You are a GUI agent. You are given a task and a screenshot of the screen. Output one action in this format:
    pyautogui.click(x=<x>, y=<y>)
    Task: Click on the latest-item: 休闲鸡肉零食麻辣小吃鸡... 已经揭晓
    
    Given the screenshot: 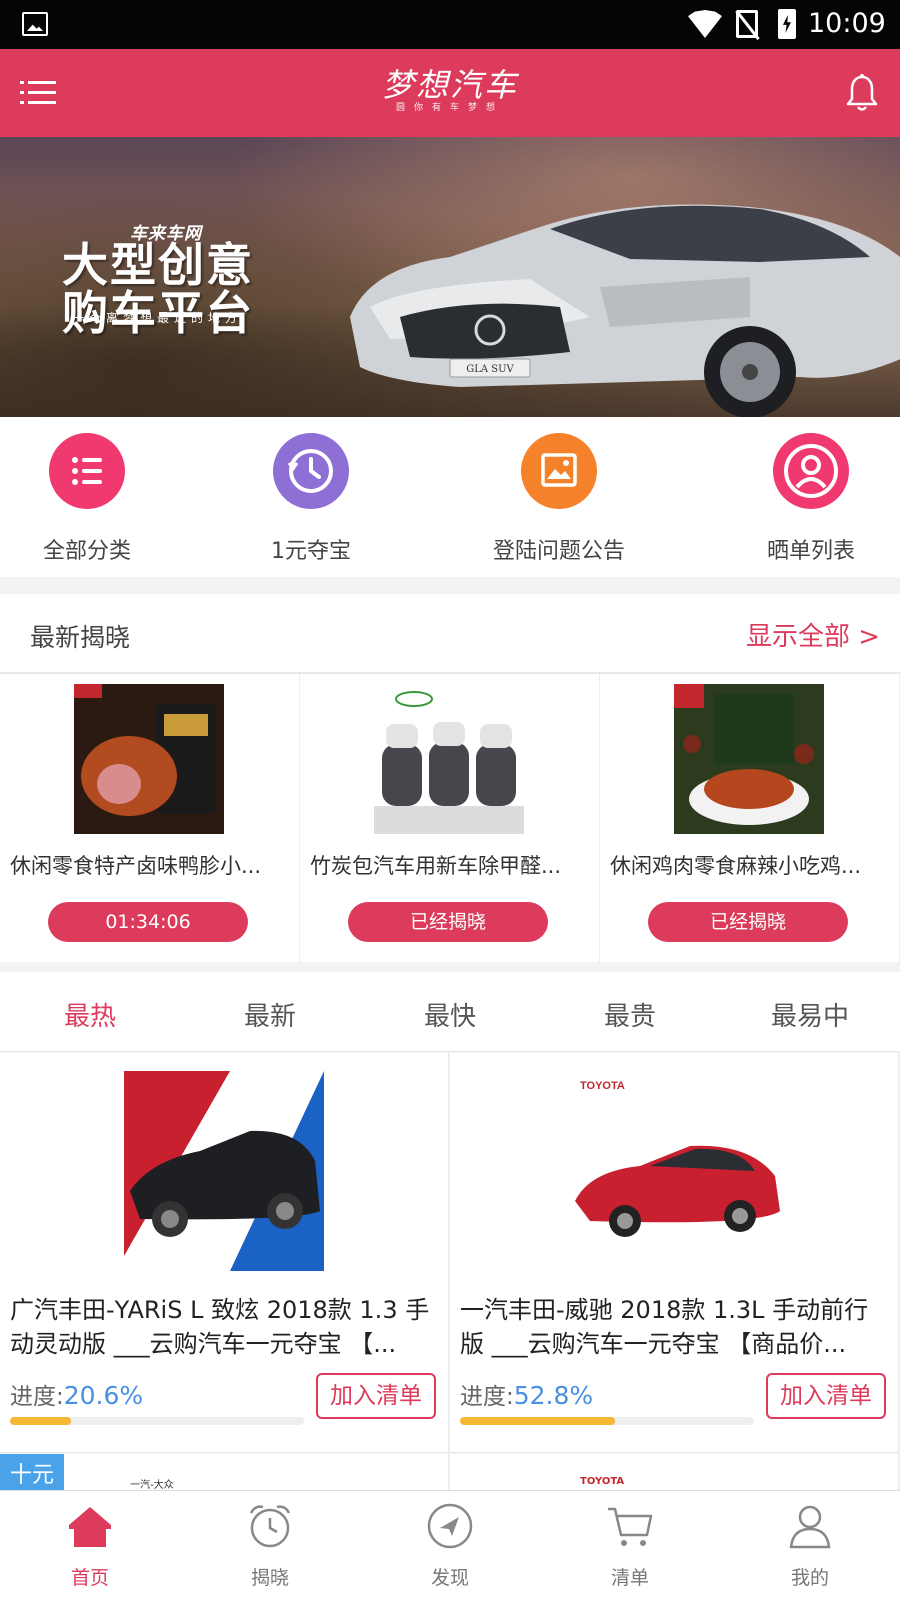 What is the action you would take?
    pyautogui.click(x=750, y=819)
    